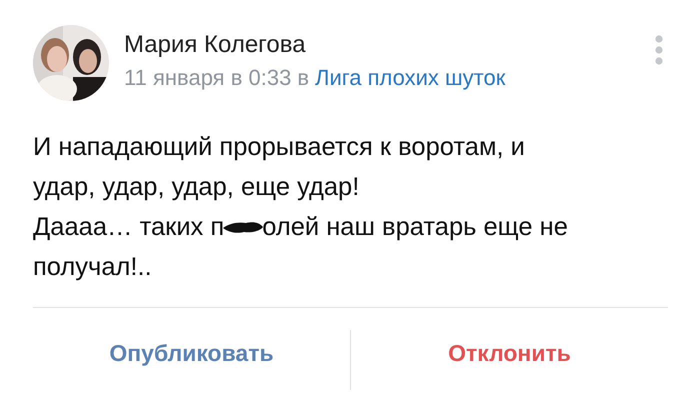  I want to click on author-name: Мария Колегова, so click(381, 45).